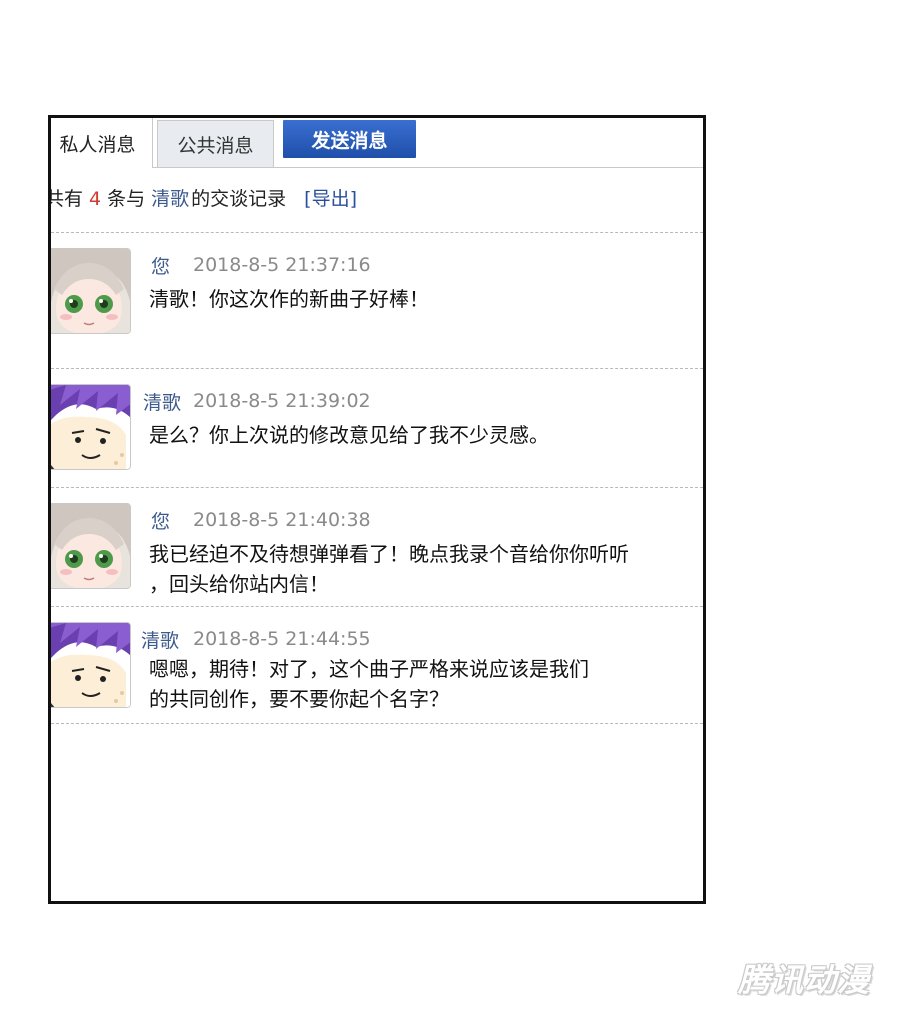 This screenshot has width=900, height=1013. Describe the element at coordinates (170, 199) in the screenshot. I see `partner-name-link: 清歌` at that location.